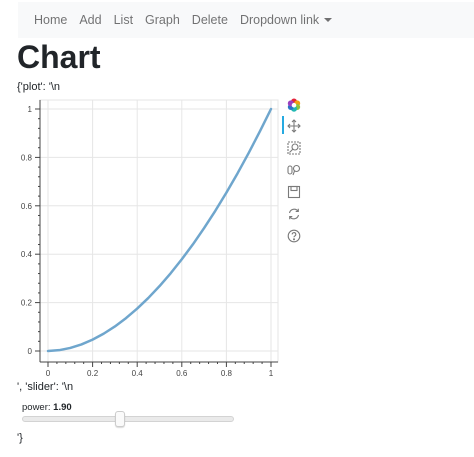  Describe the element at coordinates (328, 20) in the screenshot. I see `chevron-down-icon` at that location.